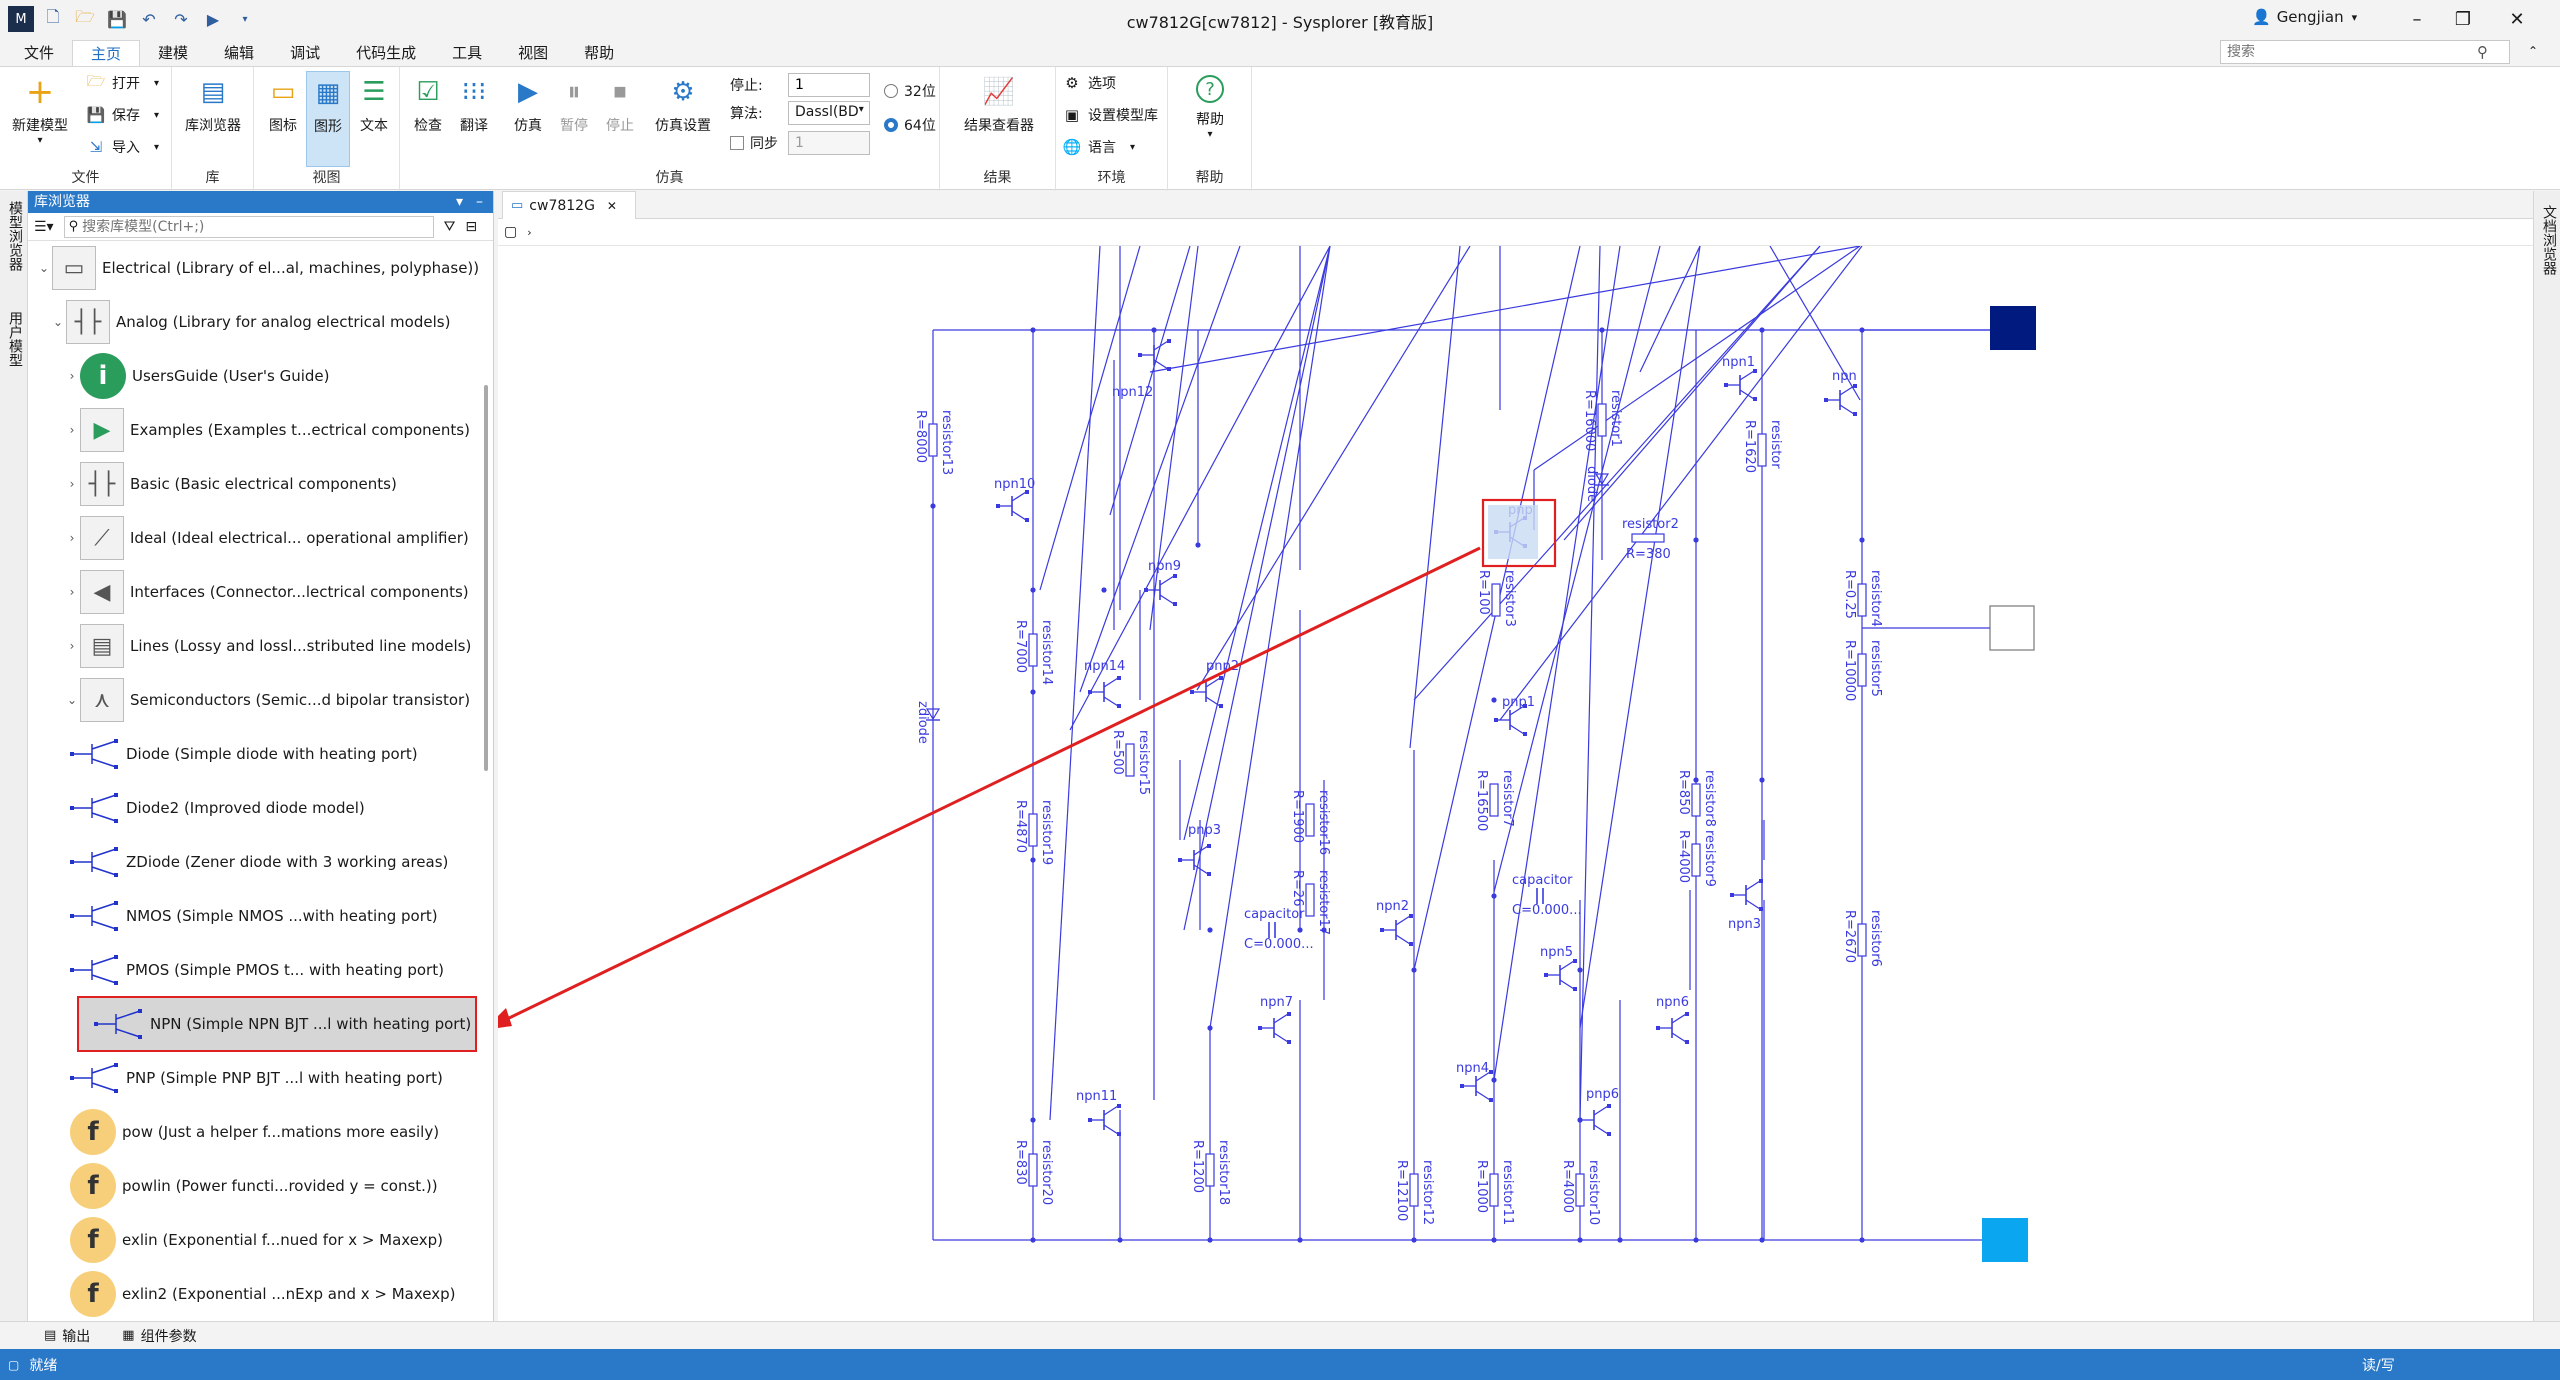 This screenshot has height=1380, width=2560. I want to click on filter-icon: ⛛, so click(450, 227).